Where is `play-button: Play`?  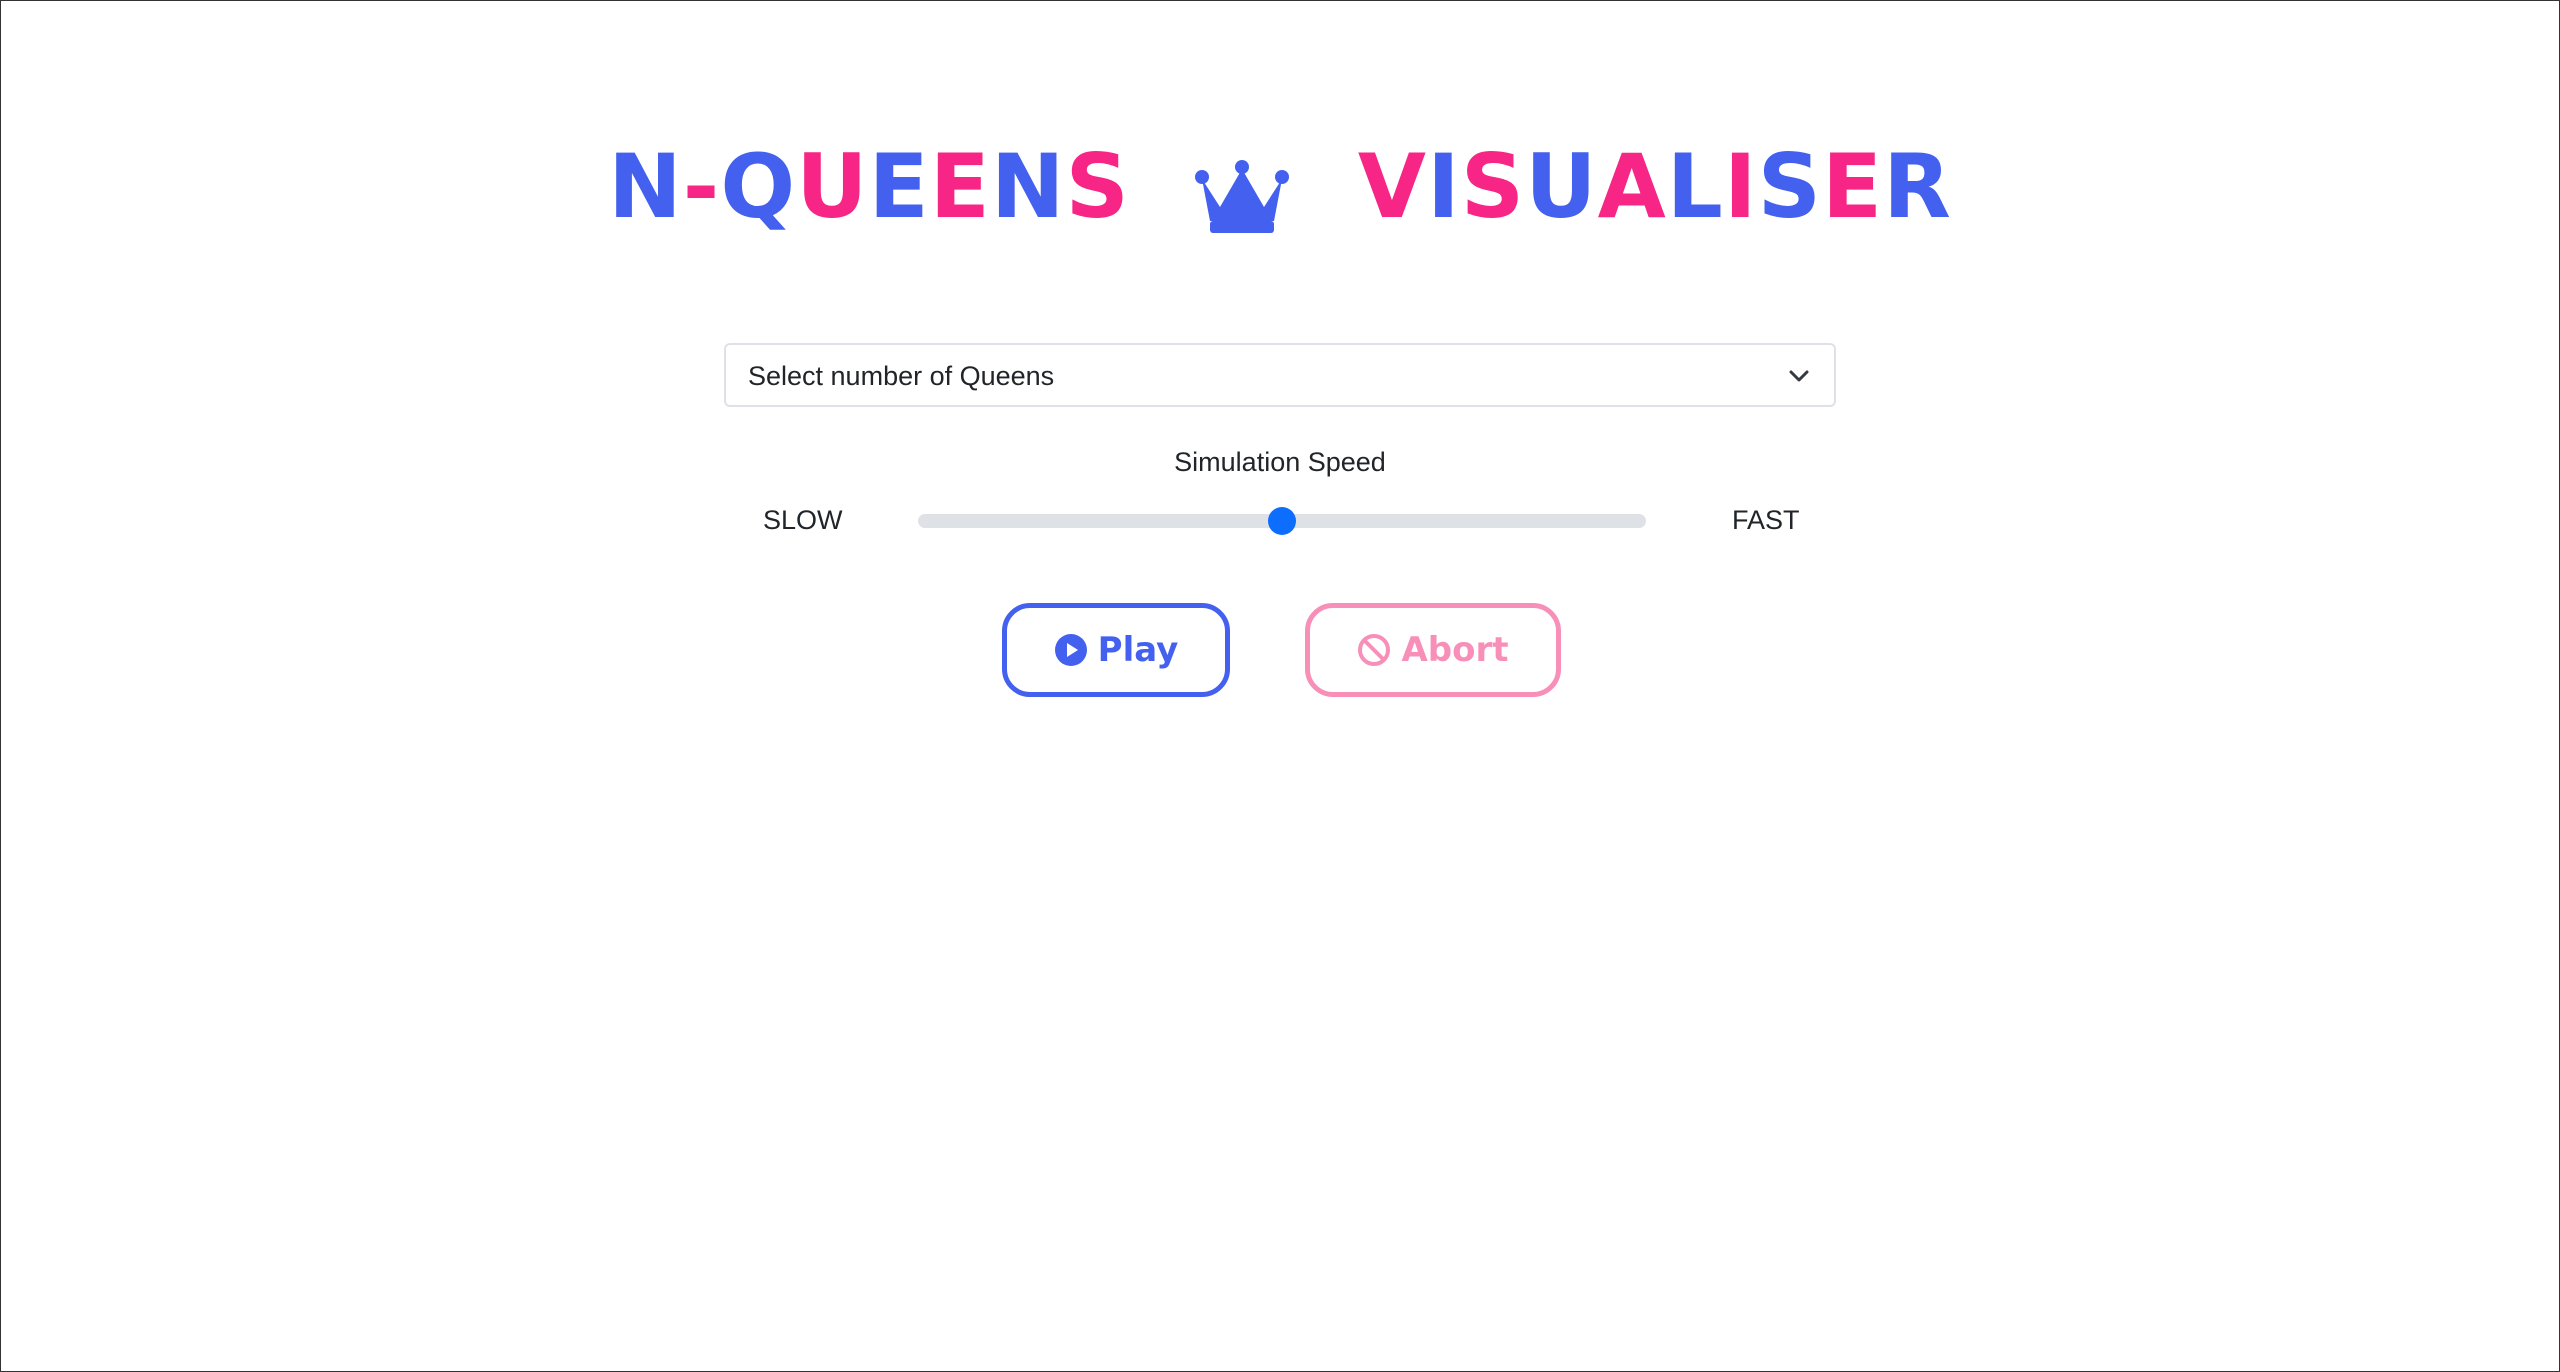 play-button: Play is located at coordinates (1116, 650).